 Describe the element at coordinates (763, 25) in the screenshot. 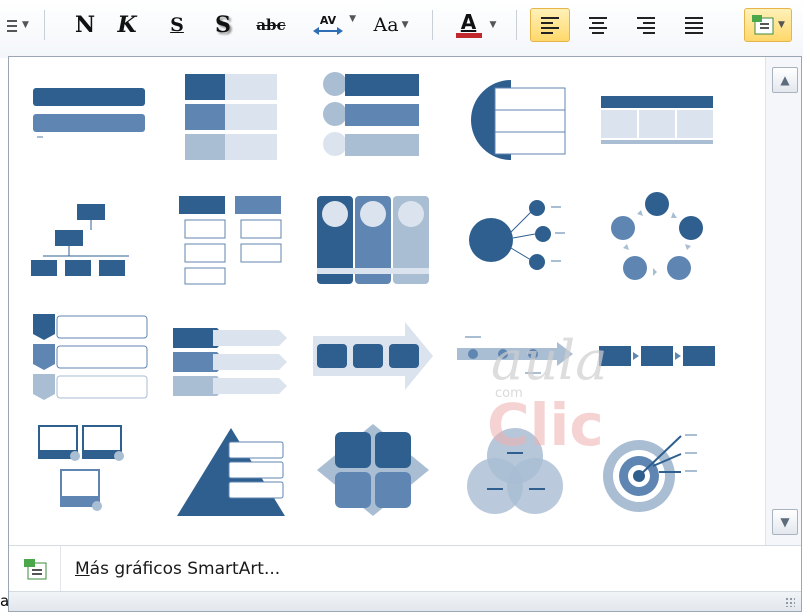

I see `smartart-icon` at that location.